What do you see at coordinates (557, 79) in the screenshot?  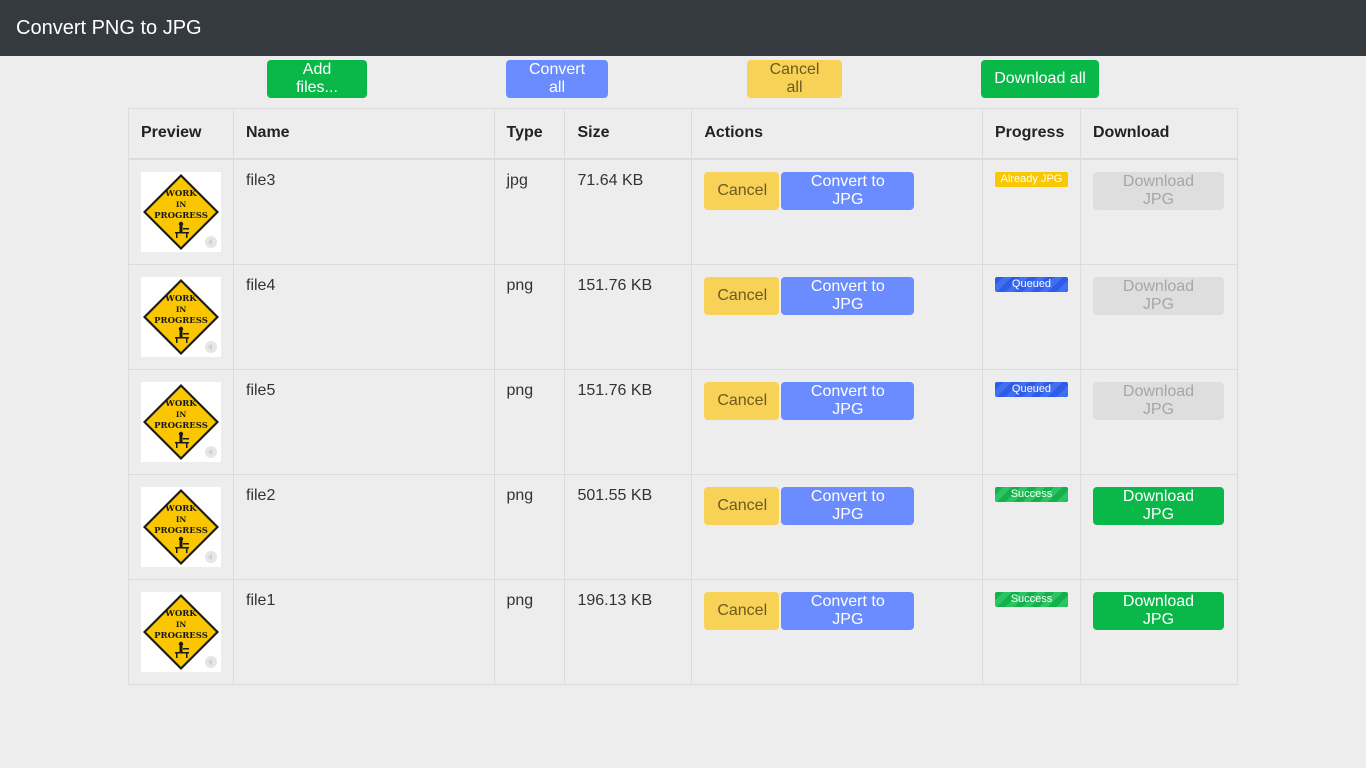 I see `convert-all-button: Convert all` at bounding box center [557, 79].